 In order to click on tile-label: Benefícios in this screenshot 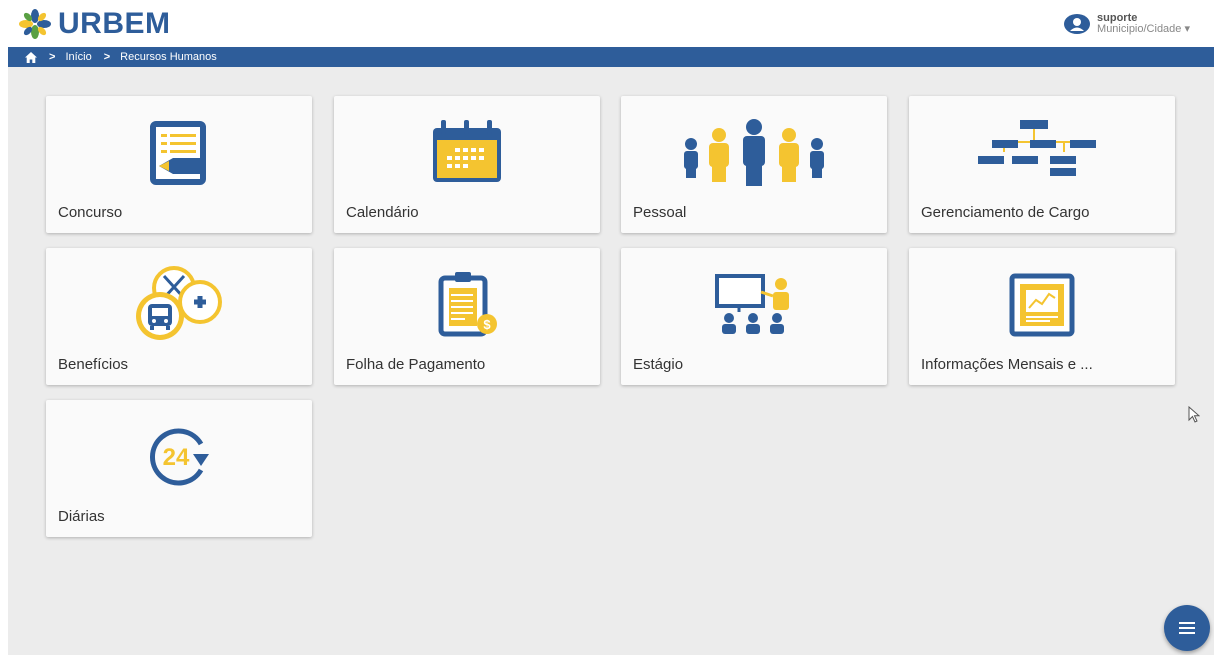, I will do `click(93, 364)`.